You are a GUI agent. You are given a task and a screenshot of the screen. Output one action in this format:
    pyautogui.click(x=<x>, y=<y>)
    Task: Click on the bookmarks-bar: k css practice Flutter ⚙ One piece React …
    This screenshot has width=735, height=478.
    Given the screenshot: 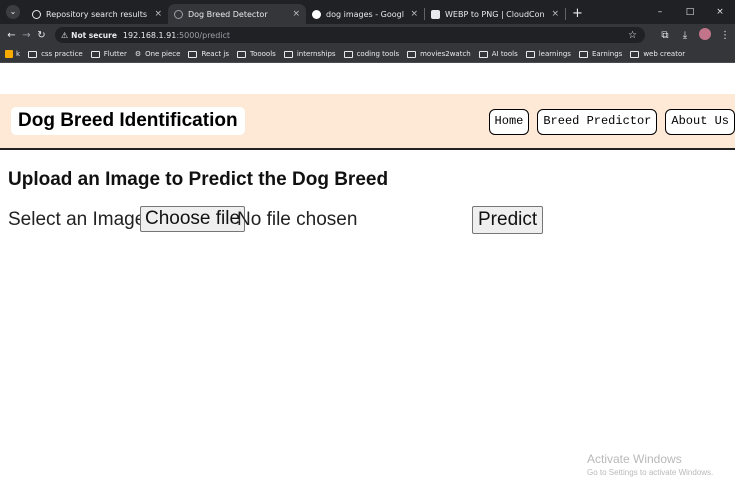 What is the action you would take?
    pyautogui.click(x=367, y=54)
    